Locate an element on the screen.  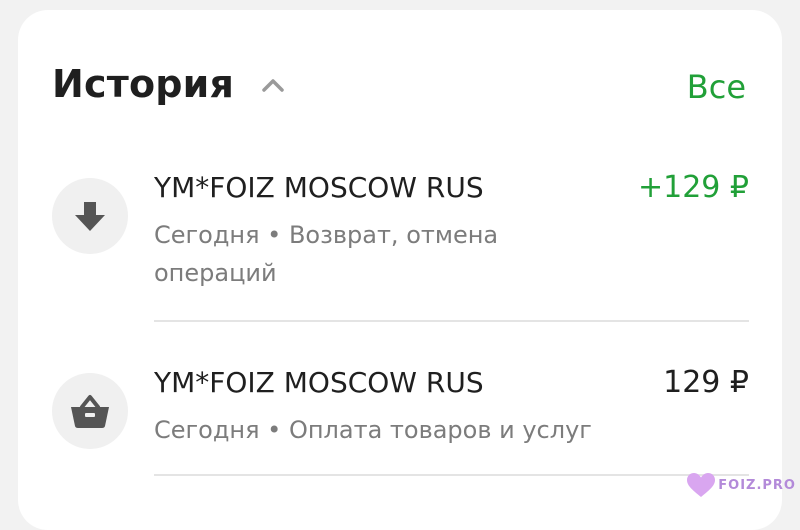
history-header: История is located at coordinates (169, 84).